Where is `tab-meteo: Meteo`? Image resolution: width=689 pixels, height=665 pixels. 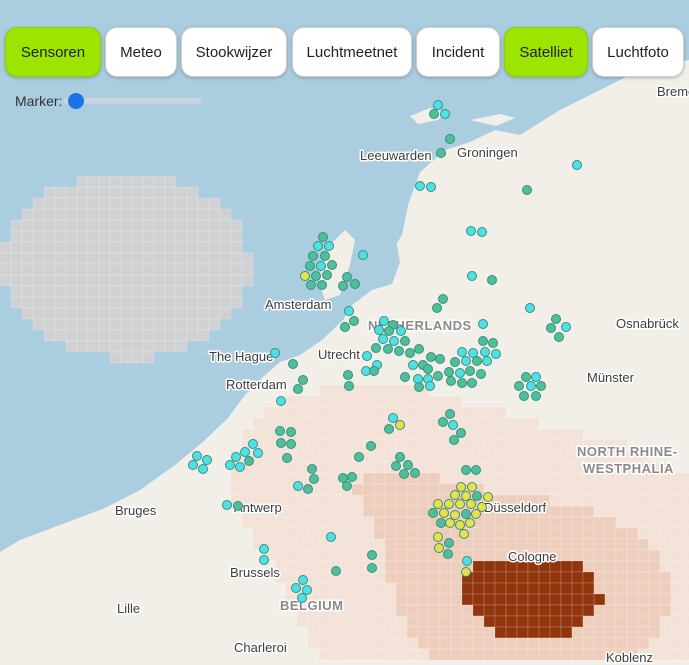 tab-meteo: Meteo is located at coordinates (141, 52).